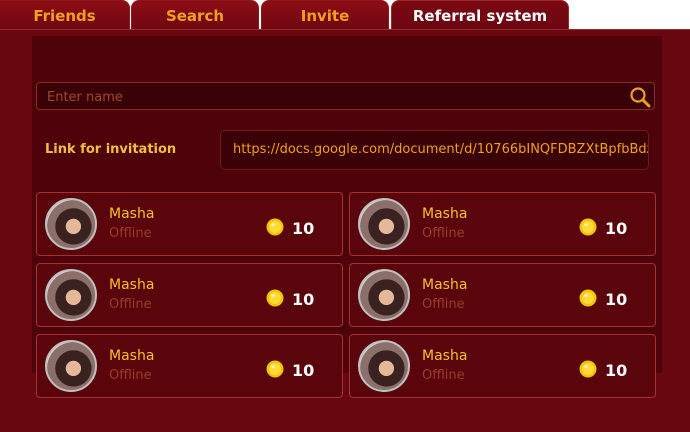 The image size is (690, 432). I want to click on tab-bar: Friends Search Invite Referral system, so click(345, 15).